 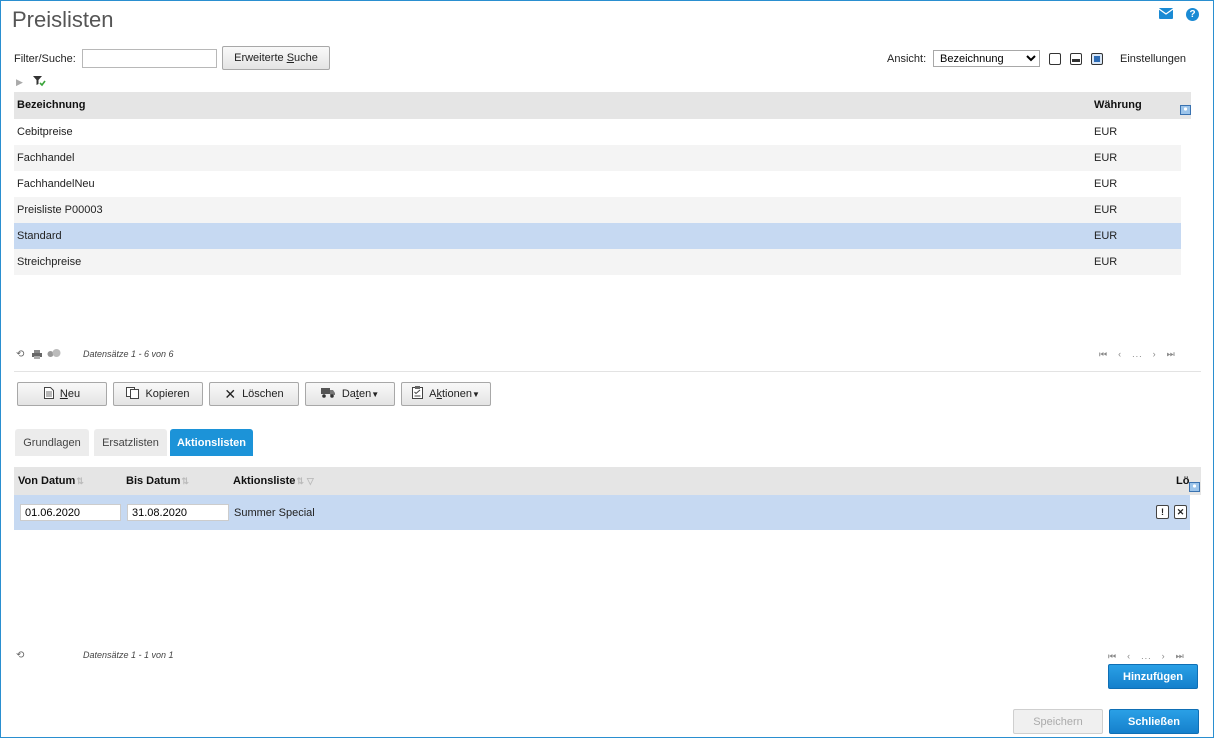 I want to click on copy-button: Kopieren, so click(x=158, y=394).